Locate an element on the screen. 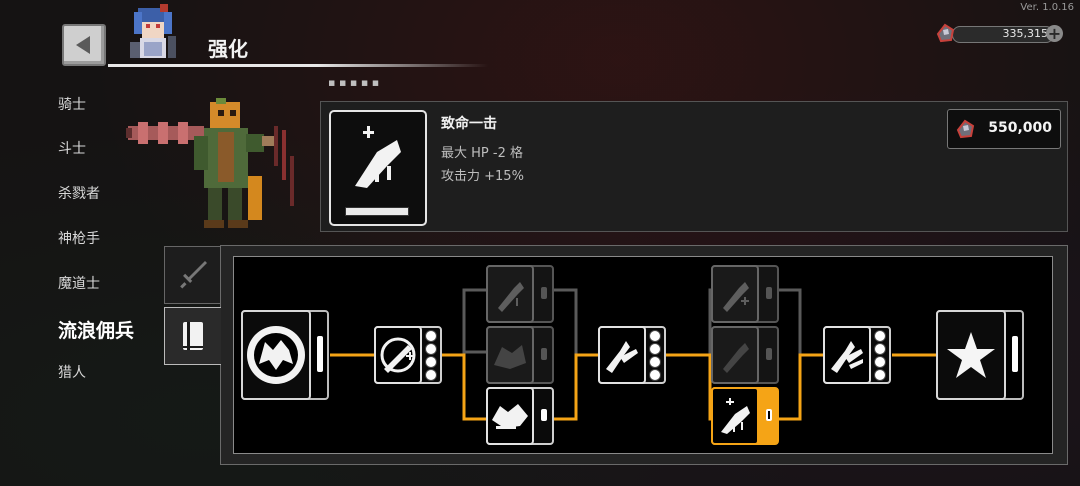 This screenshot has width=1080, height=486. back-arrow-icon is located at coordinates (83, 45).